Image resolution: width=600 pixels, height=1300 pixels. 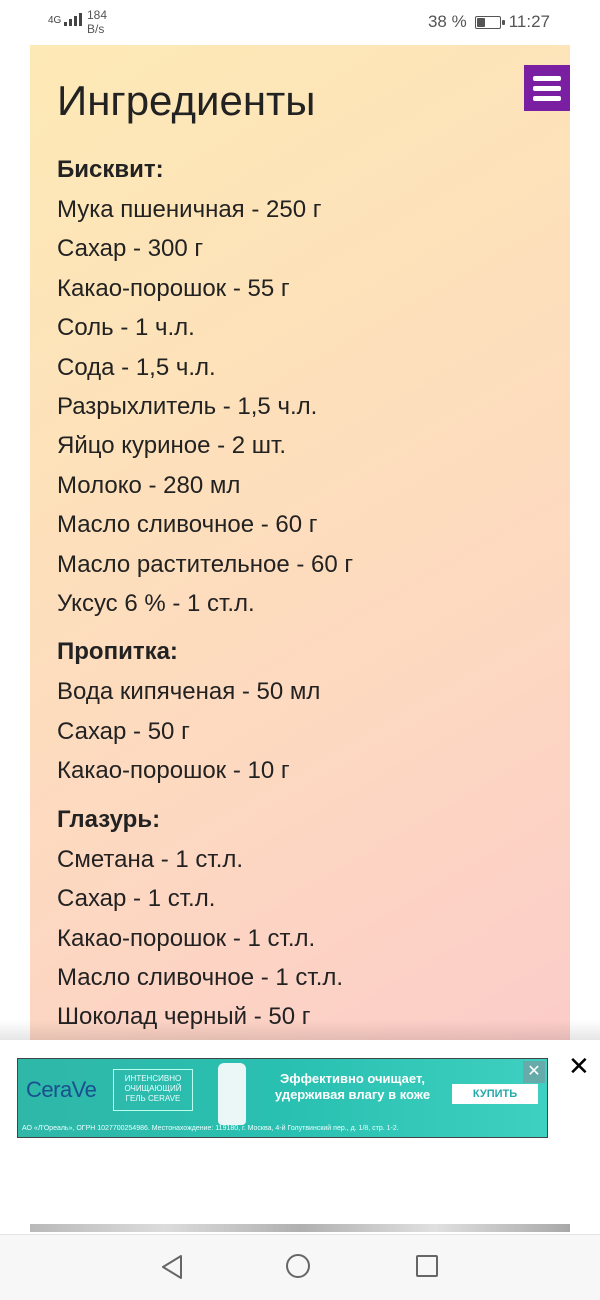 What do you see at coordinates (480, 22) in the screenshot?
I see `battery-fill` at bounding box center [480, 22].